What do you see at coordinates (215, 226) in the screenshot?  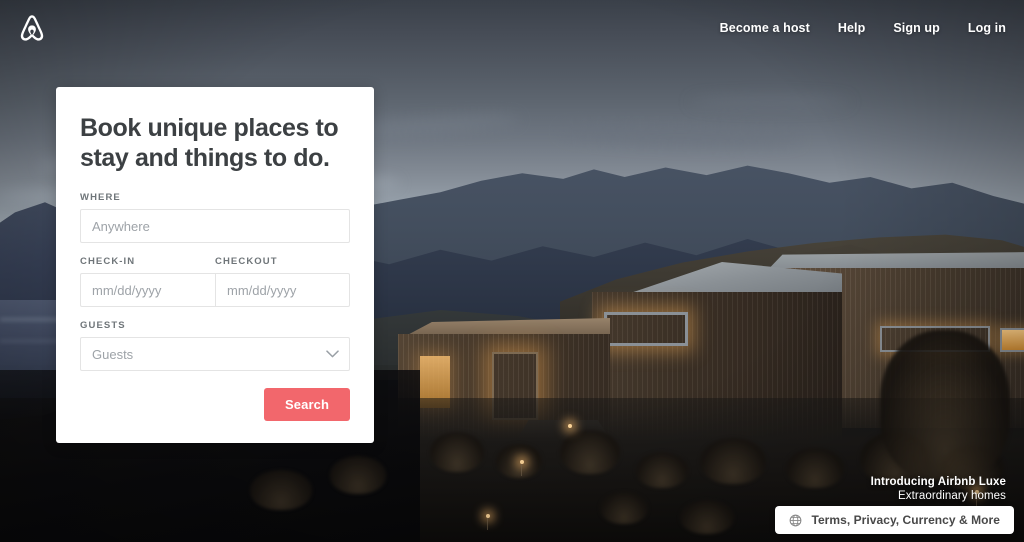 I see `where-input` at bounding box center [215, 226].